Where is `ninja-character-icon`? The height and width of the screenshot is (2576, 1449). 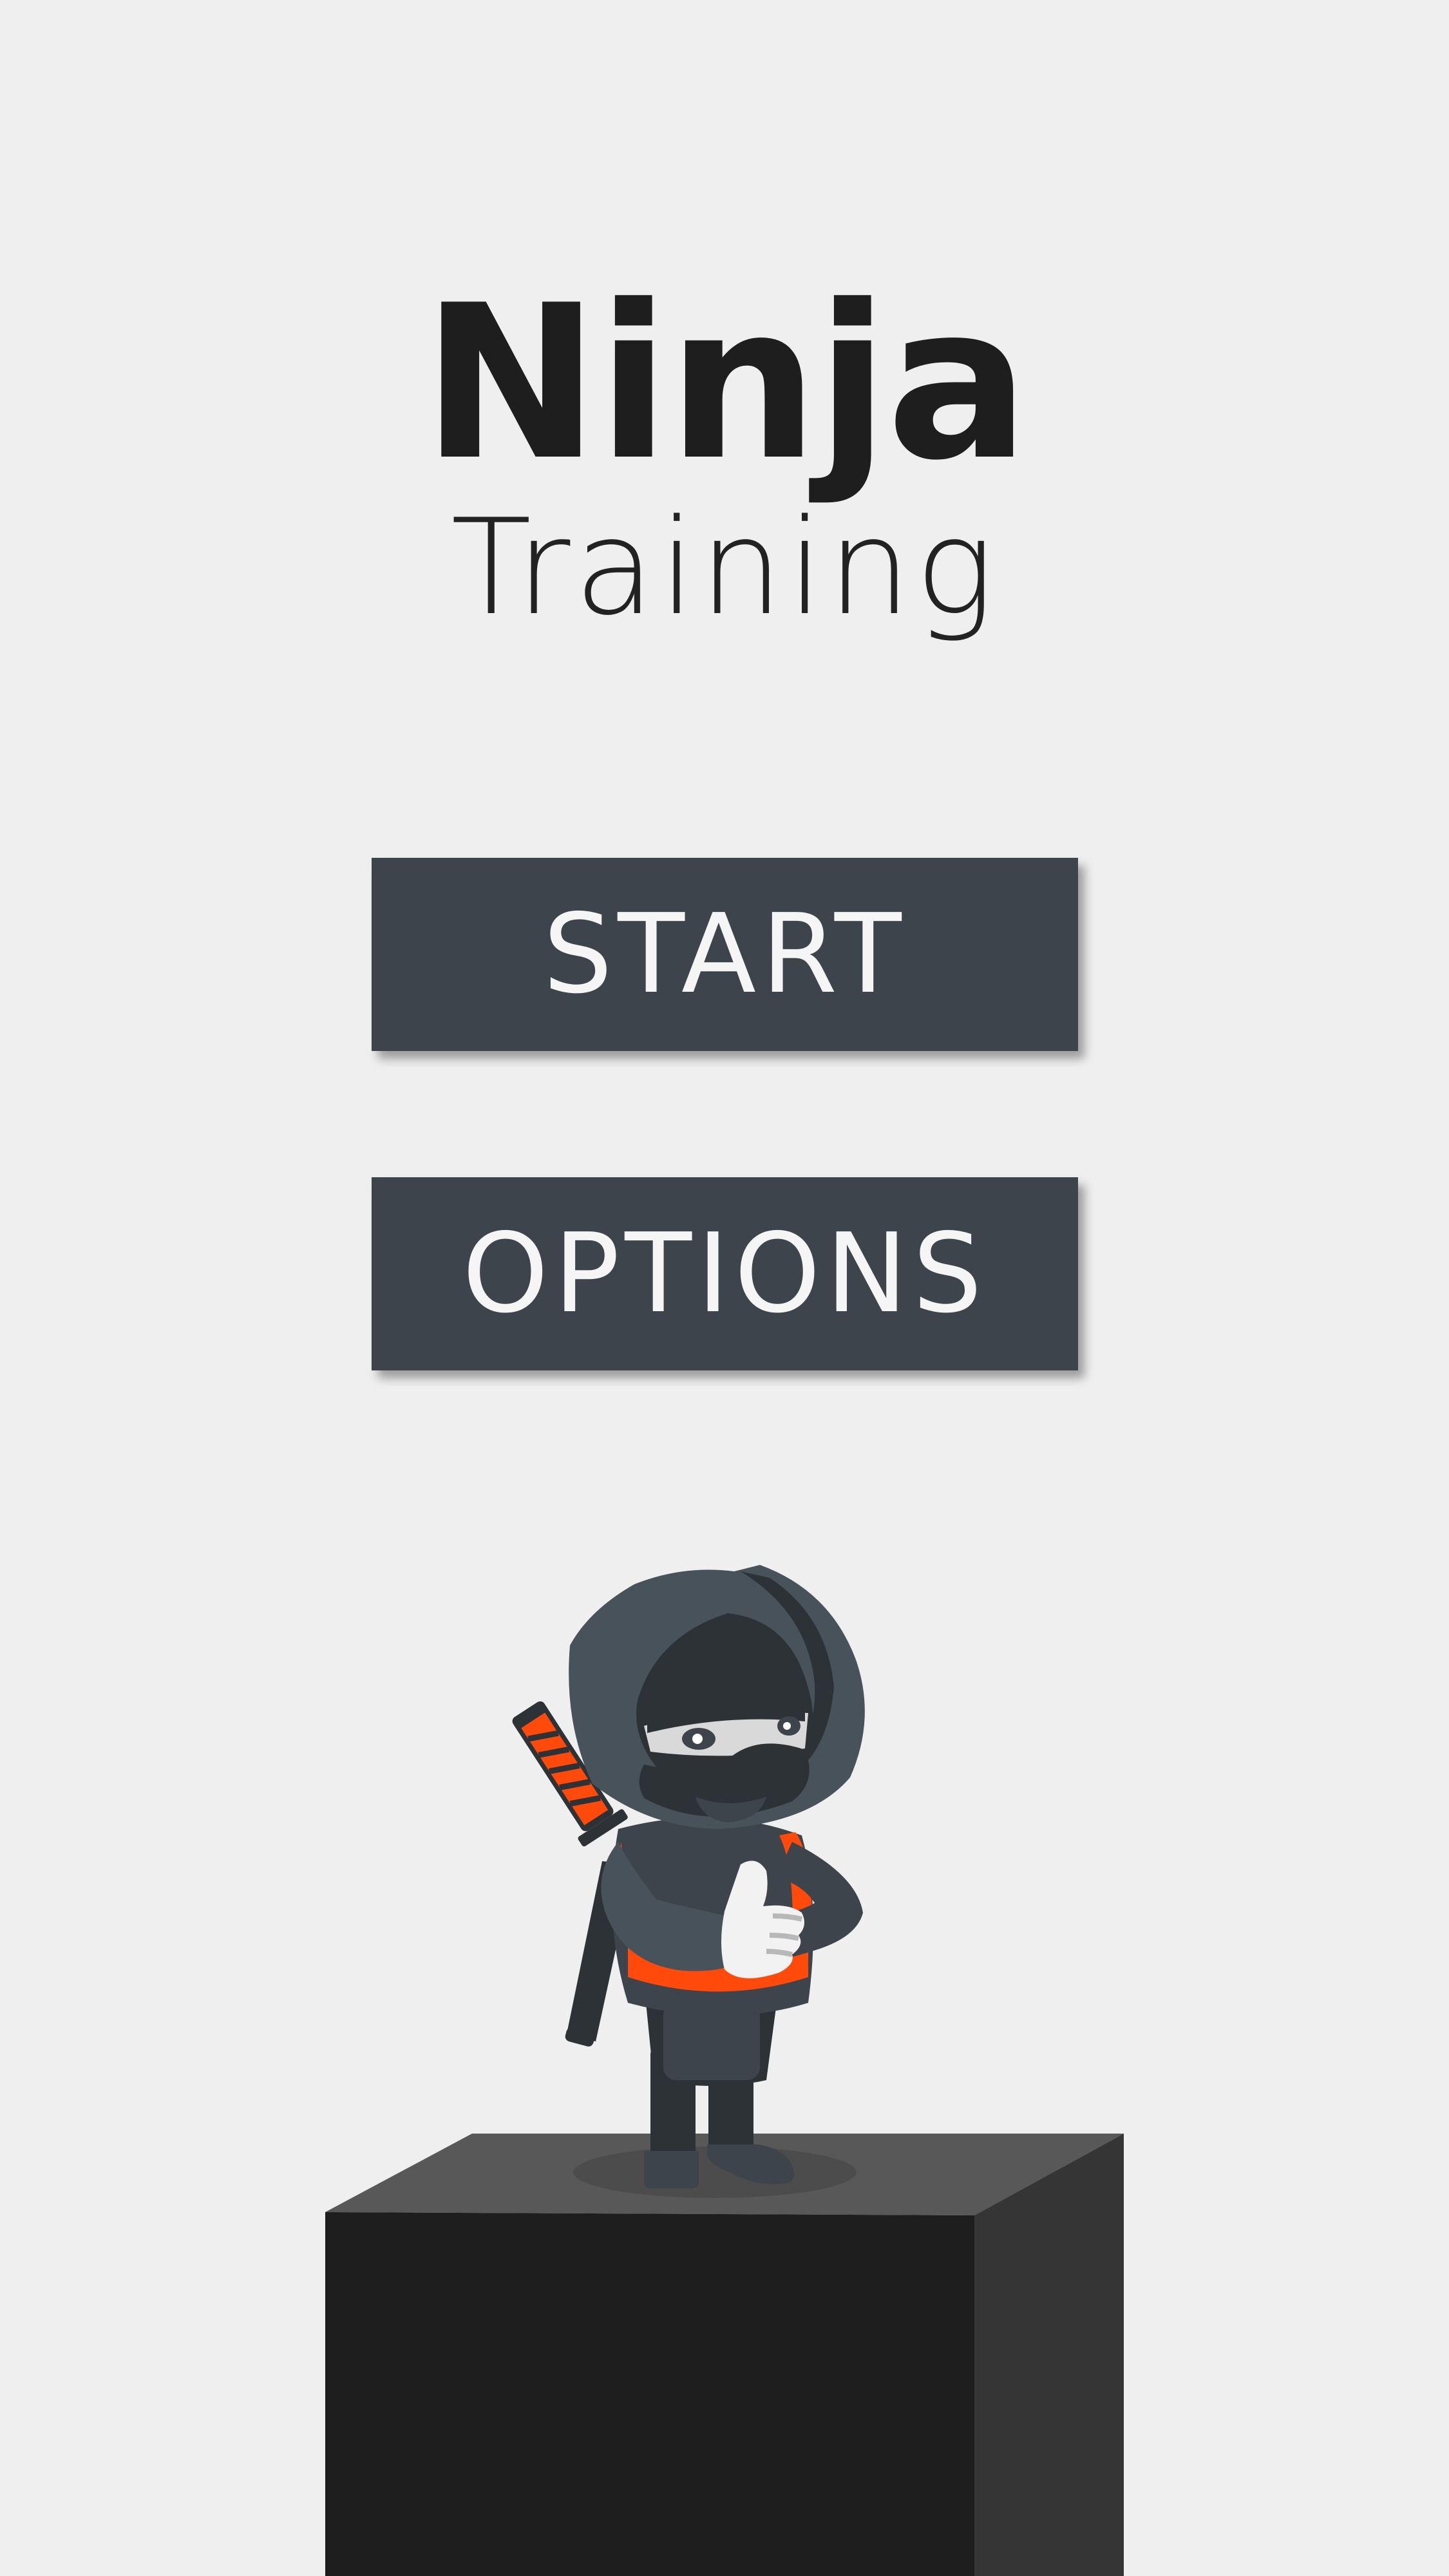
ninja-character-icon is located at coordinates (688, 1876).